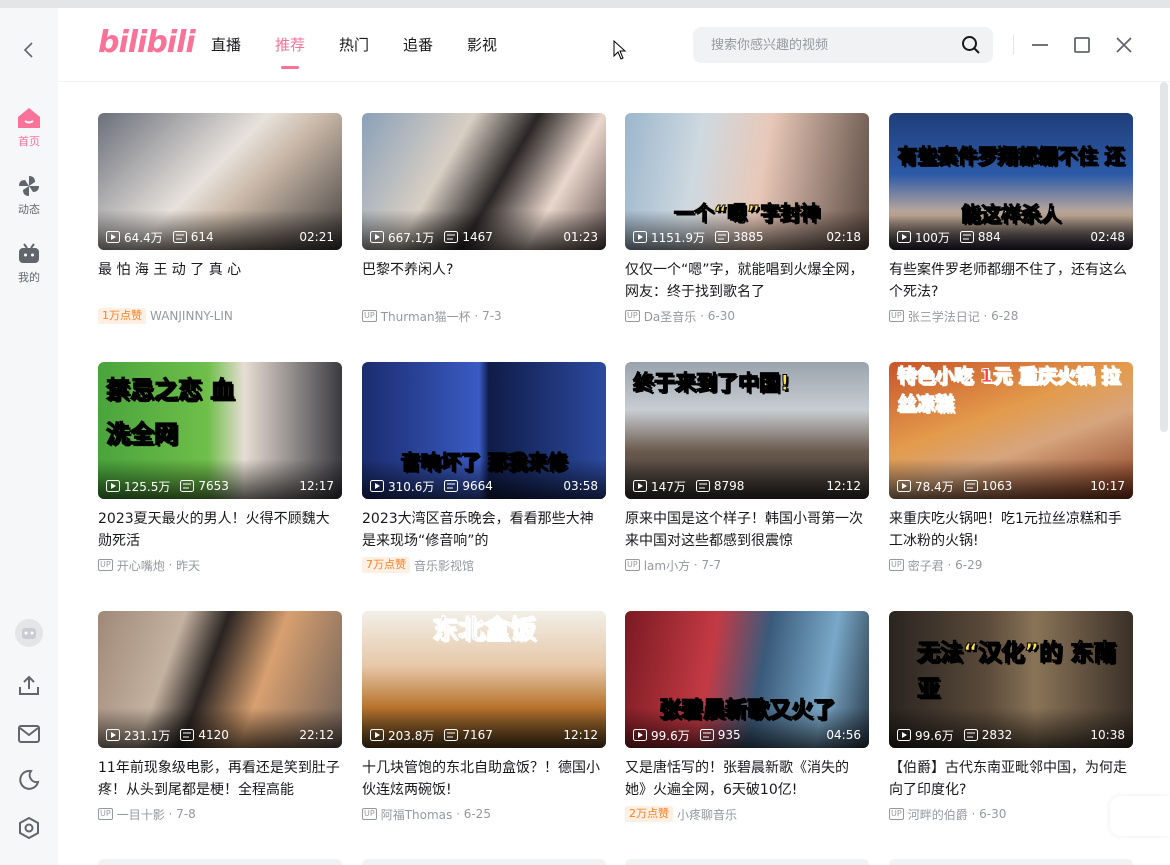  I want to click on video-title: 又是唐恬写的！张碧晨新歌《消失的她》火遍全网，6天破10亿!, so click(747, 779).